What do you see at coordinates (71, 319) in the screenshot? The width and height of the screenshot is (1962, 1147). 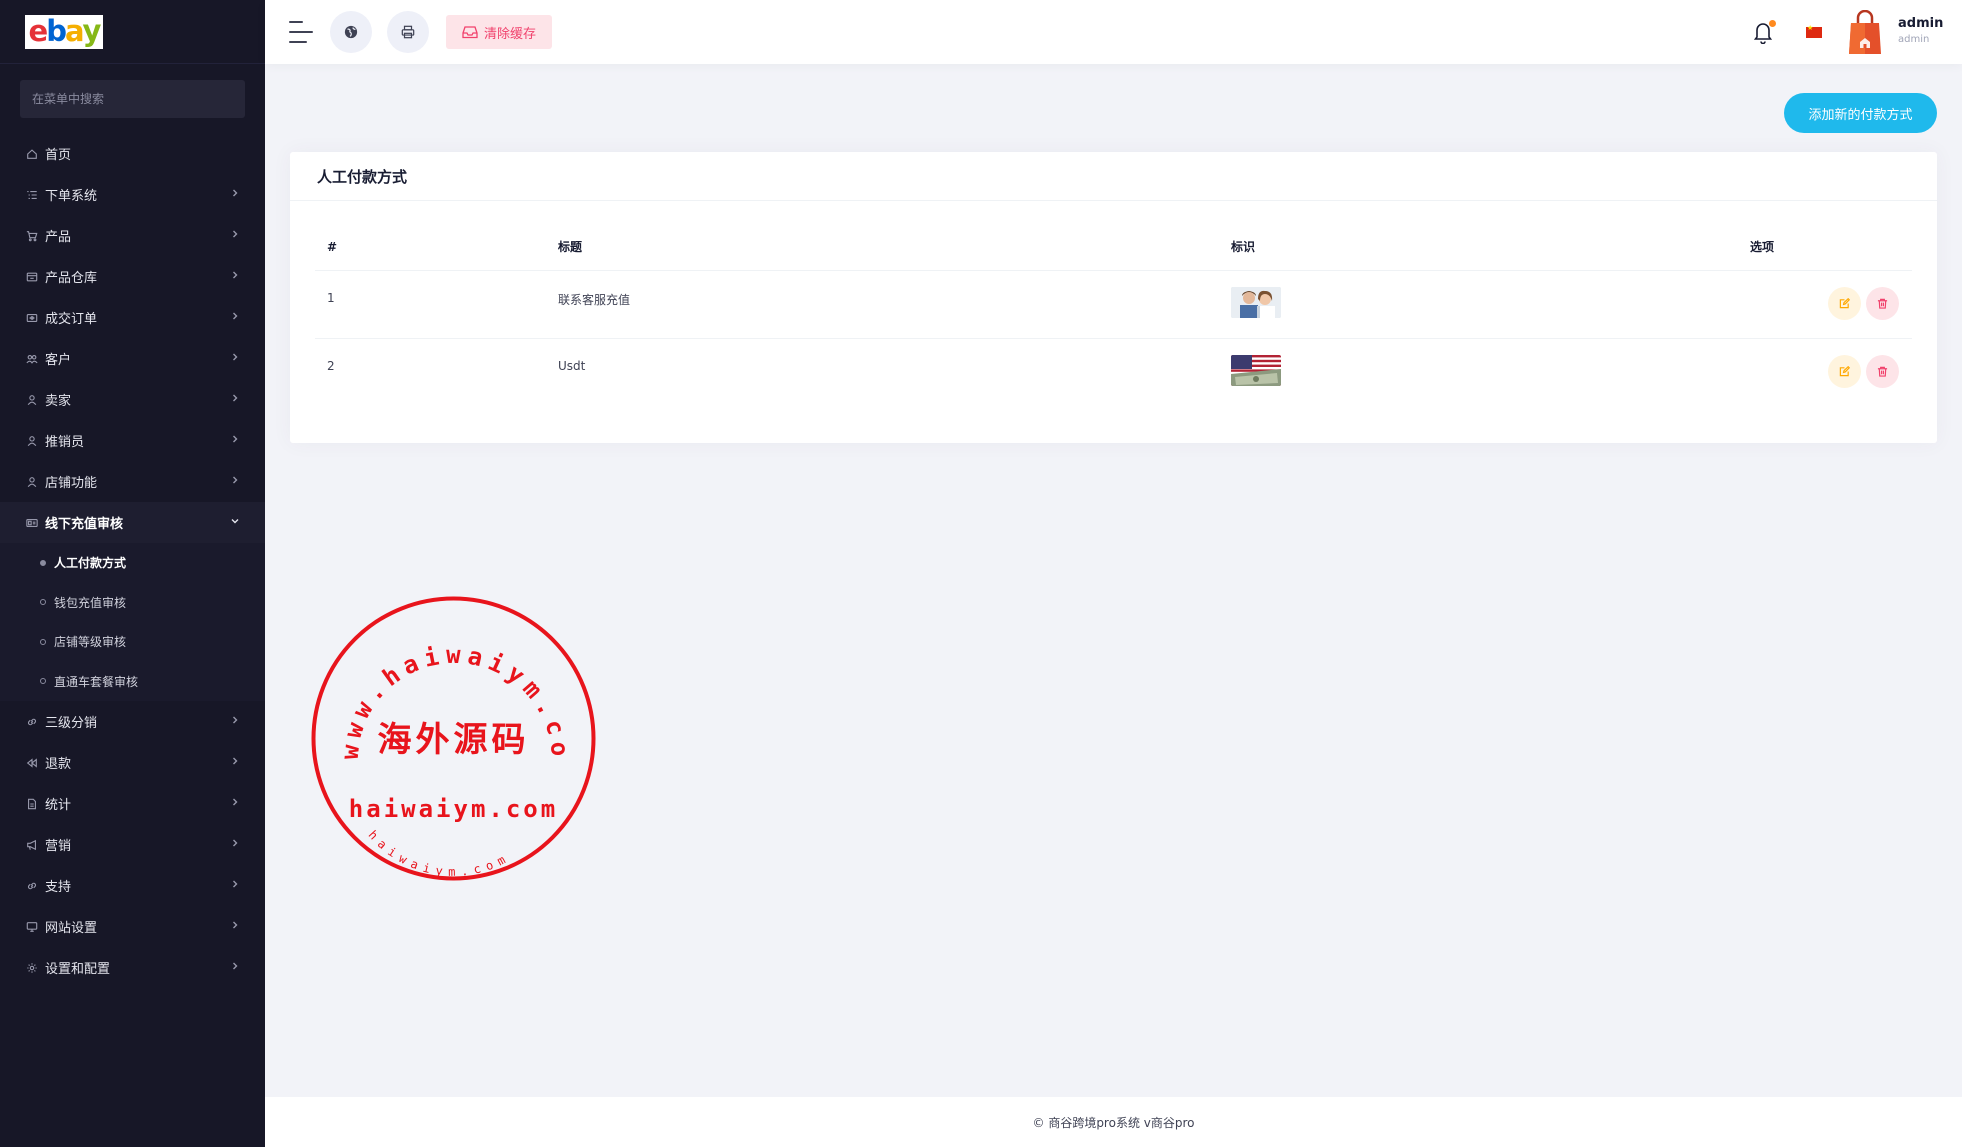 I see `sidebar-item-label: 成交订单` at bounding box center [71, 319].